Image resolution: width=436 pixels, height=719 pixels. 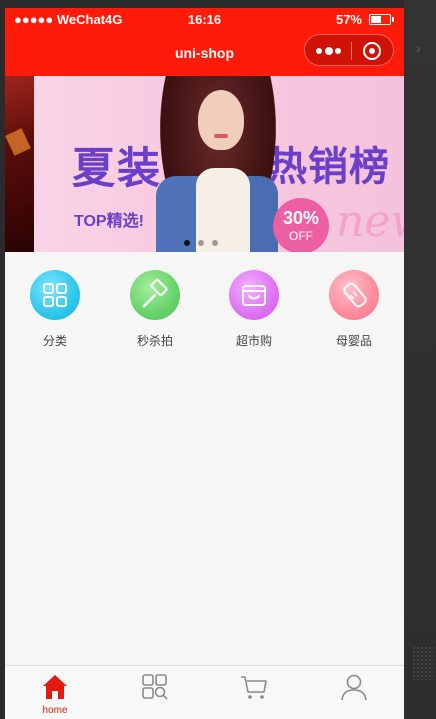 What do you see at coordinates (19, 164) in the screenshot?
I see `previous-slide-preview` at bounding box center [19, 164].